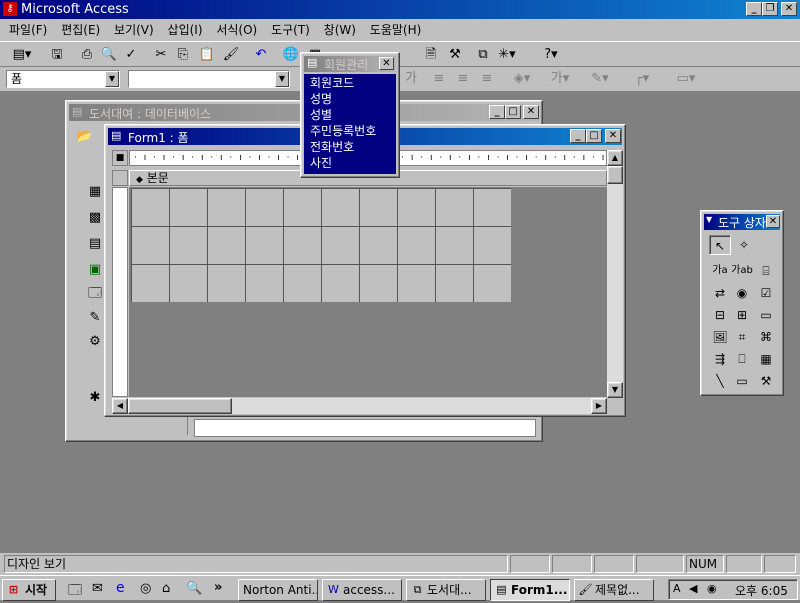  I want to click on hyperlink-icon: 🌐, so click(291, 55).